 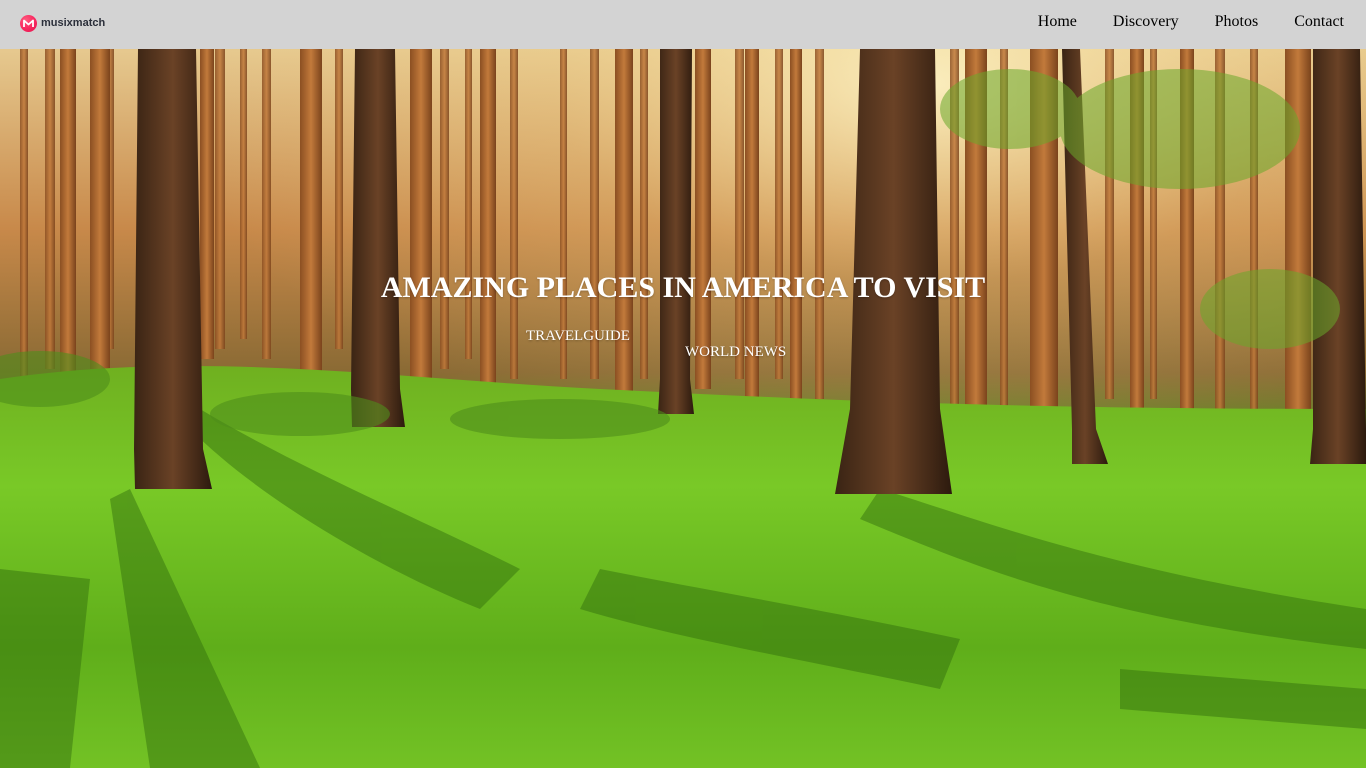 What do you see at coordinates (73, 23) in the screenshot?
I see `brand-name: musixmatch` at bounding box center [73, 23].